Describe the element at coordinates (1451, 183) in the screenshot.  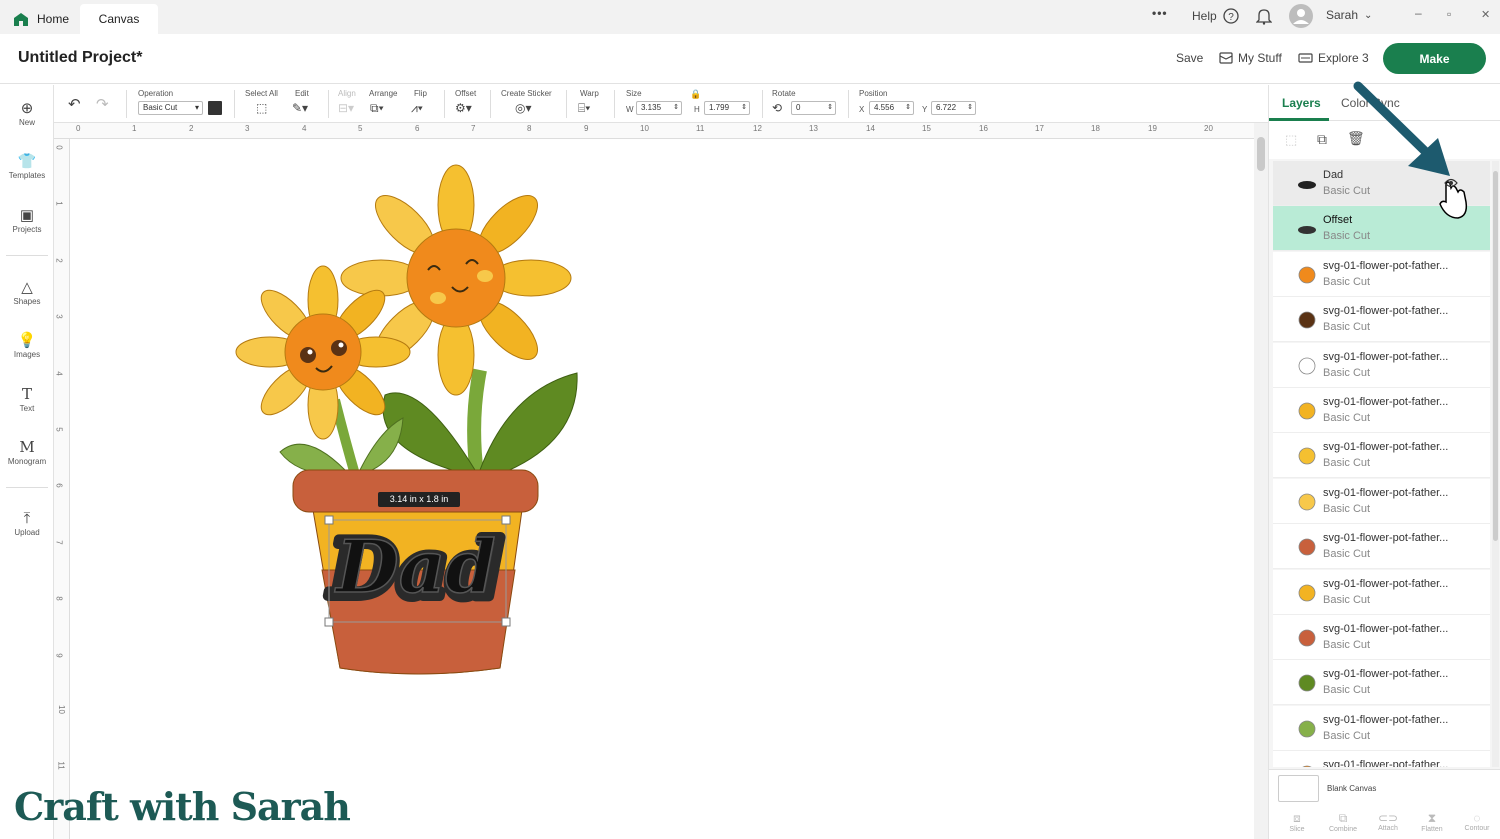
I see `eye-visibility-icon` at that location.